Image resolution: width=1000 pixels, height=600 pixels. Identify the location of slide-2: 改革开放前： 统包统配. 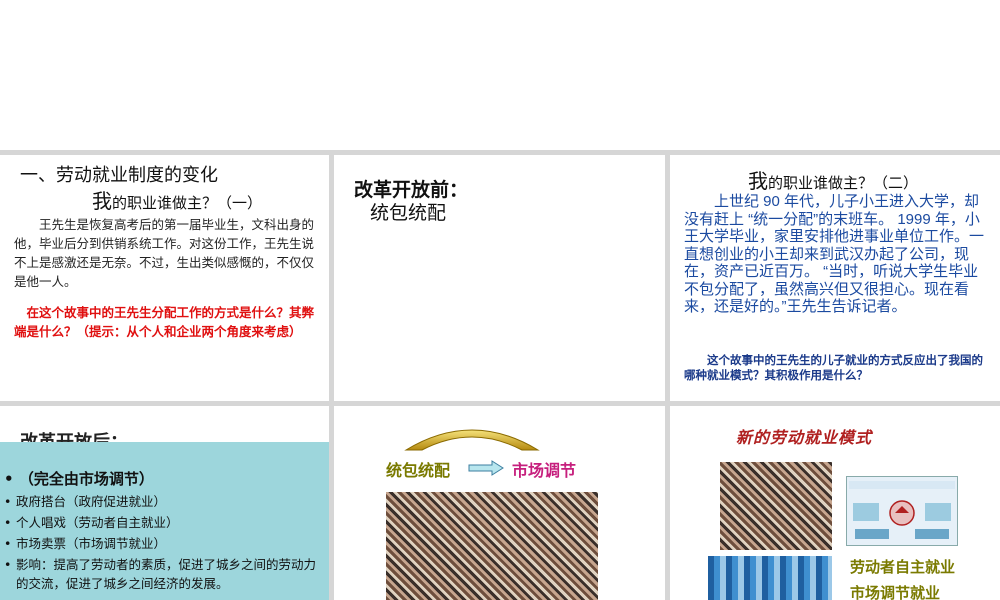
(499, 278).